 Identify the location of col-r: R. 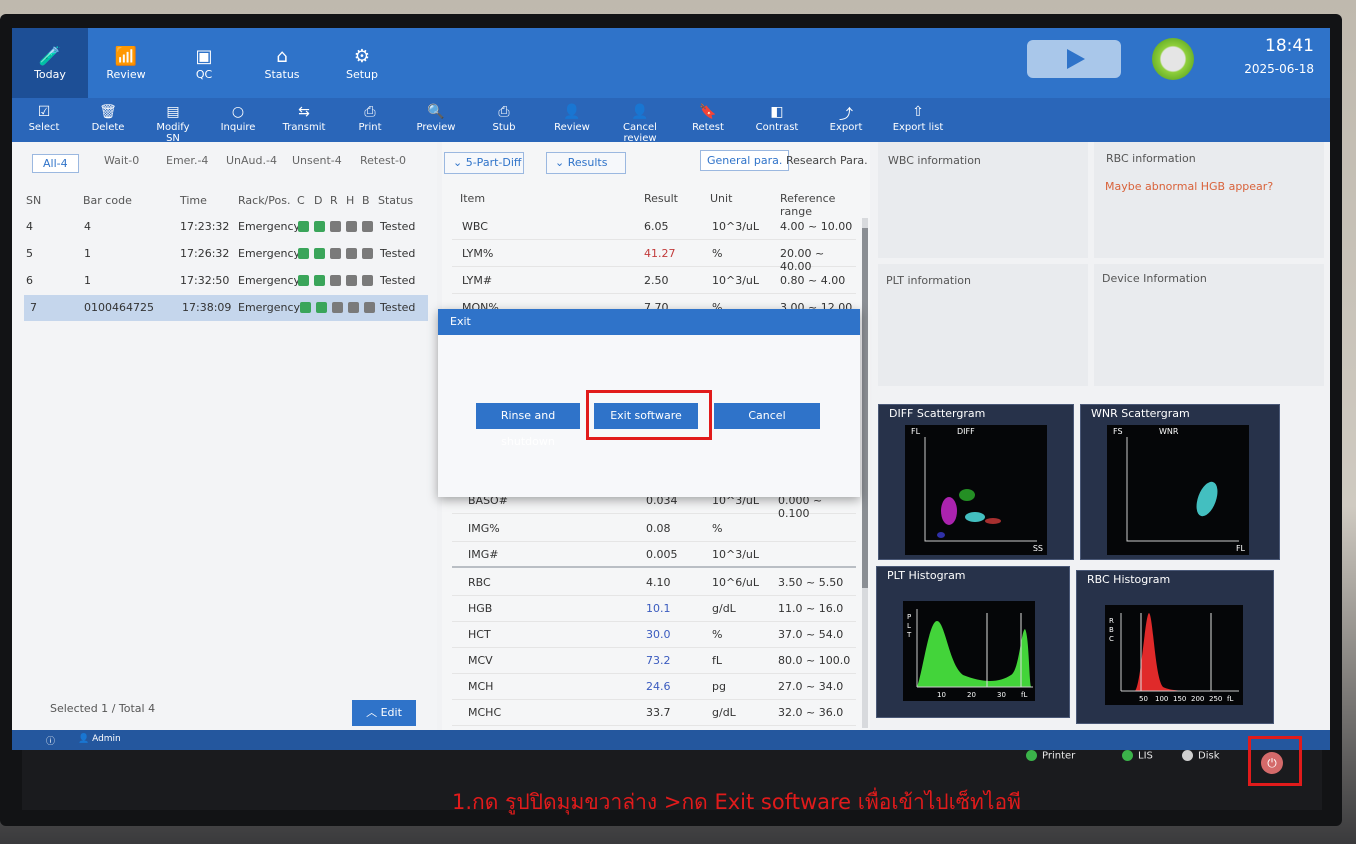
(334, 200).